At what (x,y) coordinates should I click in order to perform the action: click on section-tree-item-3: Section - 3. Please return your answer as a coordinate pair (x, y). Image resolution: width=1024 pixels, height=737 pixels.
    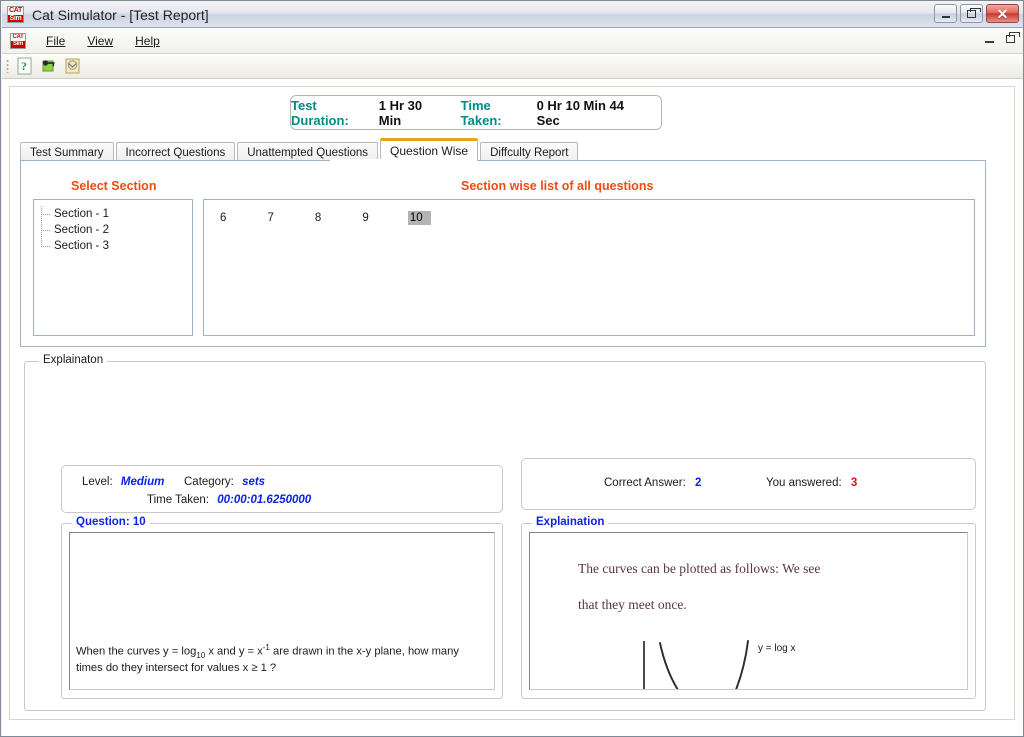
    Looking at the image, I should click on (115, 246).